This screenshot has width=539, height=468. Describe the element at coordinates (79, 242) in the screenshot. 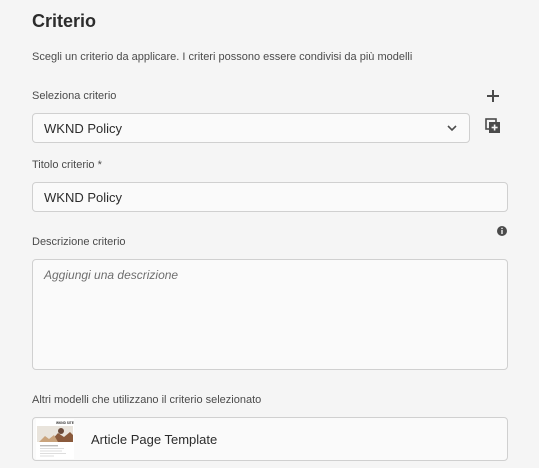

I see `policy-description-label: Descrizione criterio` at that location.